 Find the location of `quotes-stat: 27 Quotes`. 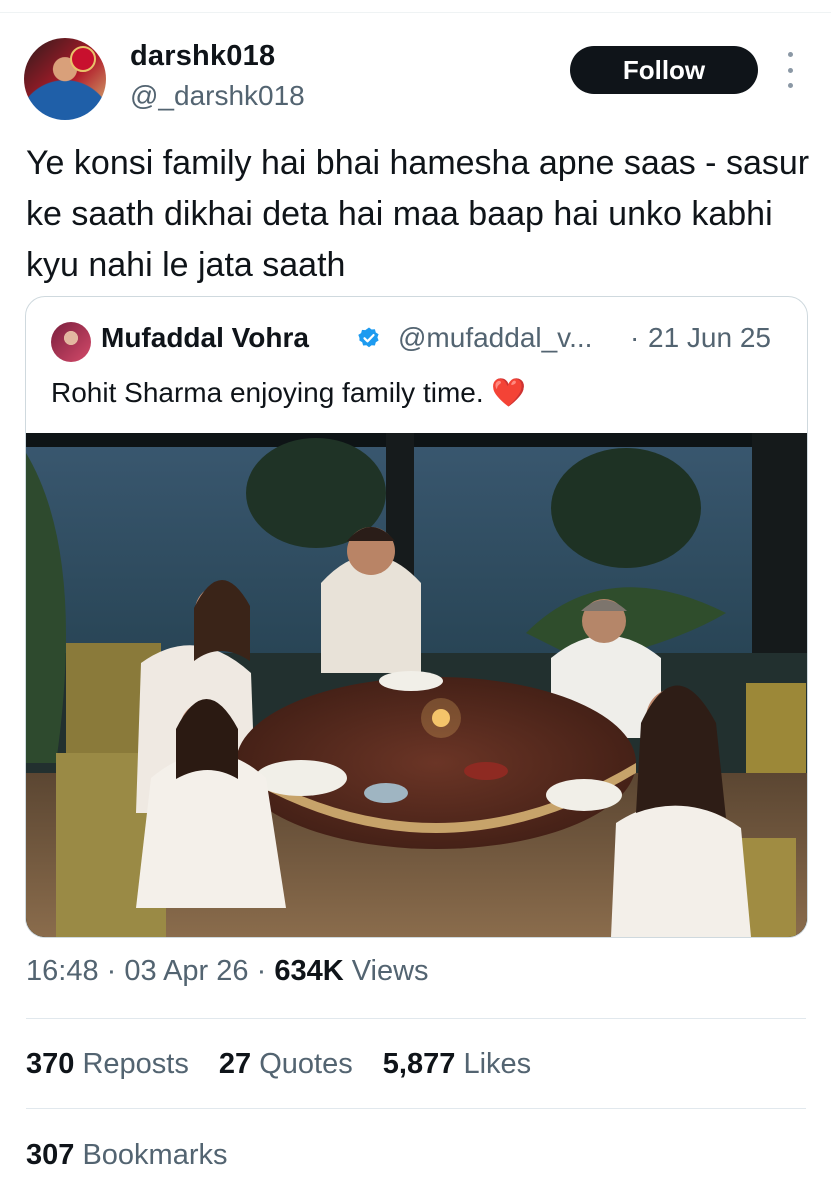

quotes-stat: 27 Quotes is located at coordinates (286, 1064).